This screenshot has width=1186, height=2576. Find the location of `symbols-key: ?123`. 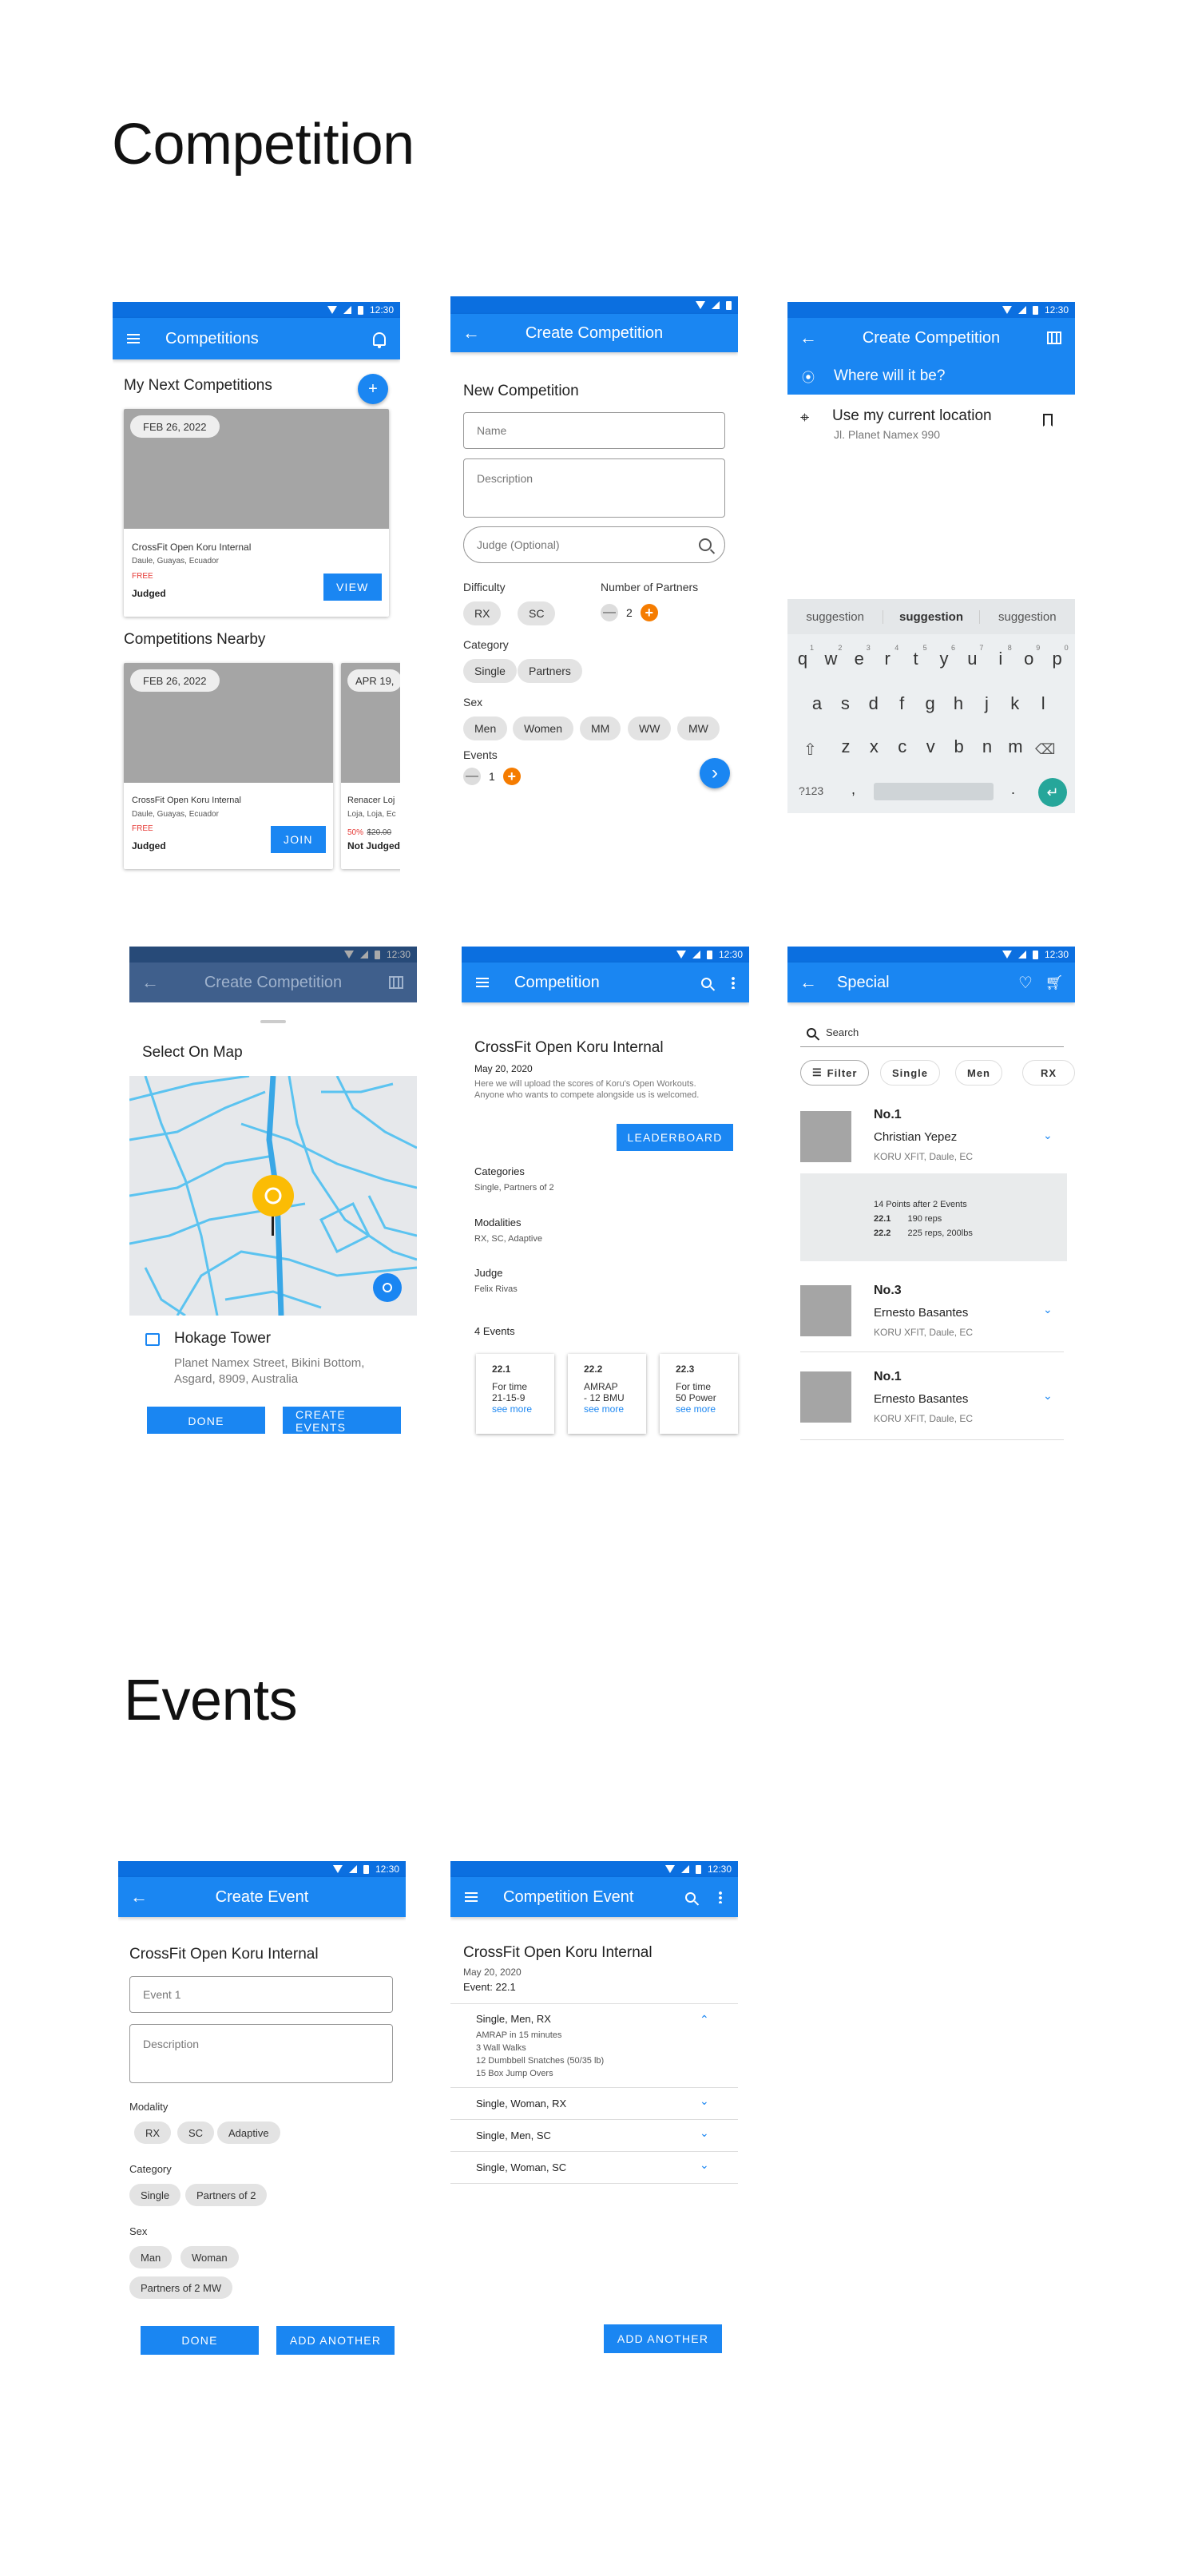

symbols-key: ?123 is located at coordinates (811, 790).